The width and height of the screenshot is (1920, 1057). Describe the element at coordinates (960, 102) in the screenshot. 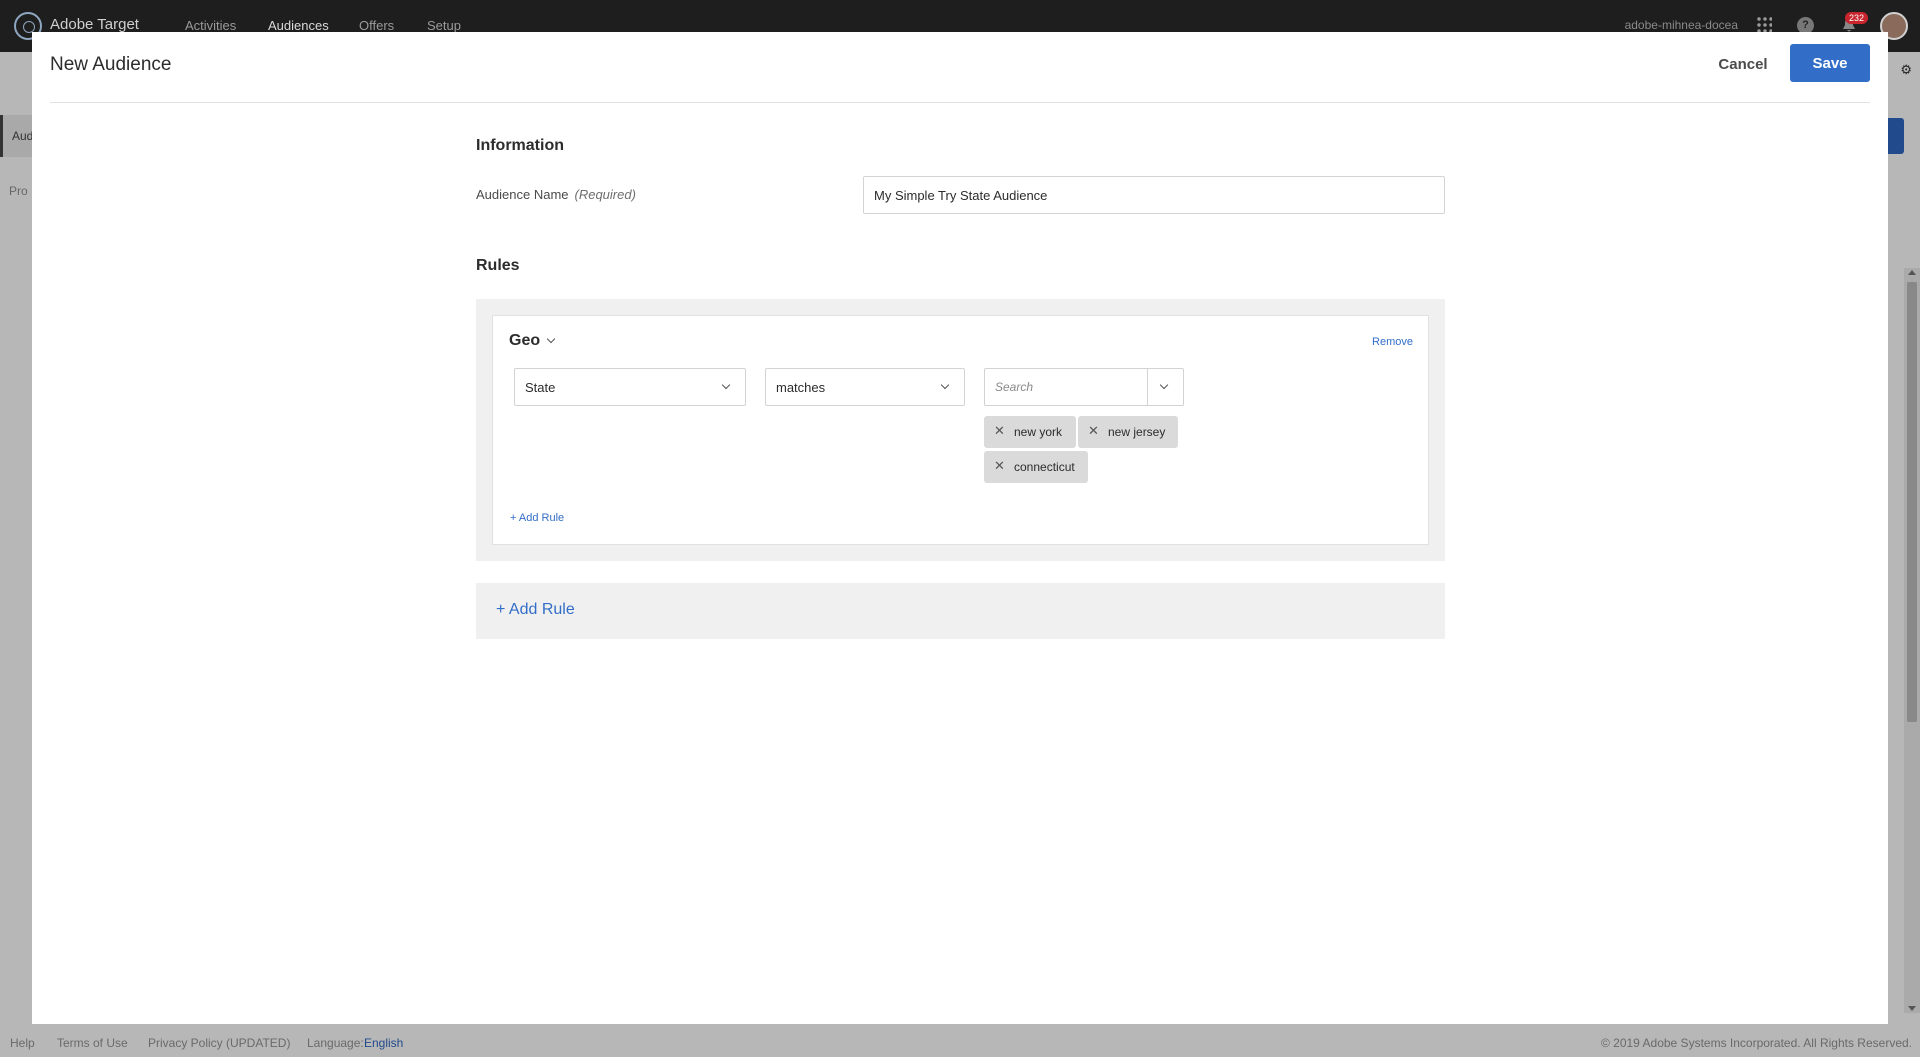

I see `header-divider` at that location.